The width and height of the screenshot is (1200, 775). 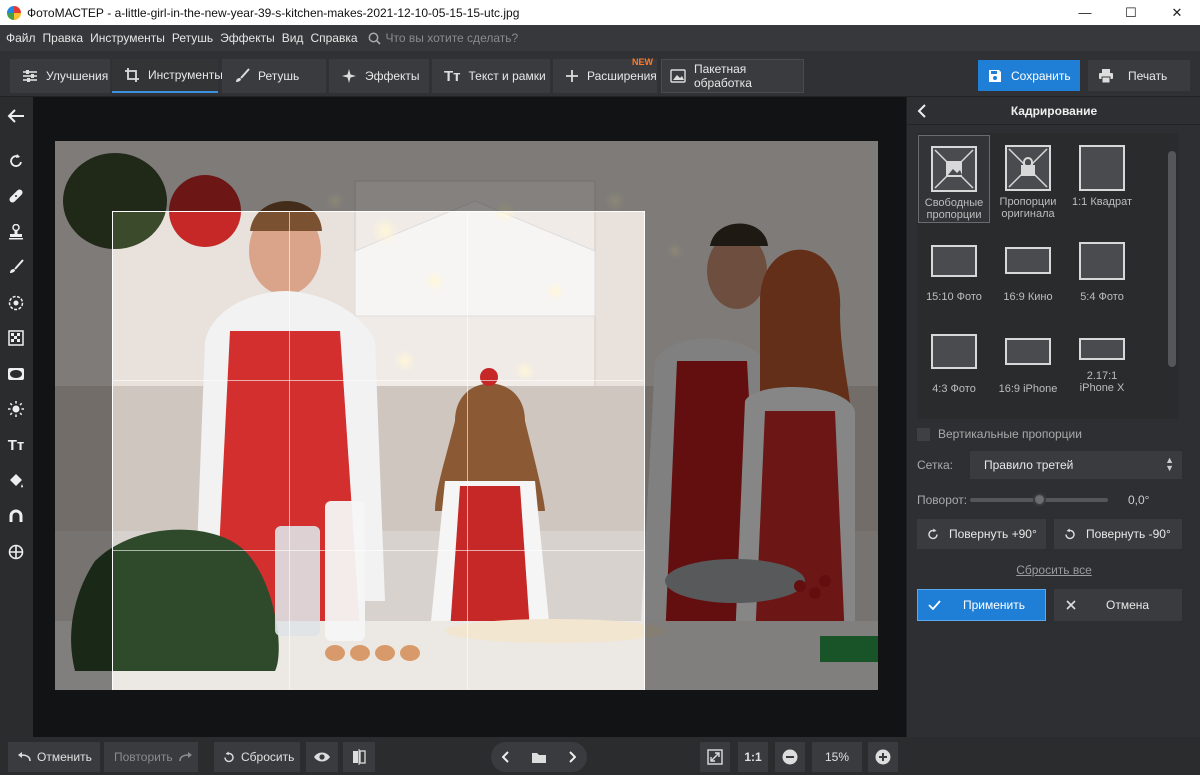 What do you see at coordinates (954, 366) in the screenshot?
I see `preset-4-3: 4:3 Фото` at bounding box center [954, 366].